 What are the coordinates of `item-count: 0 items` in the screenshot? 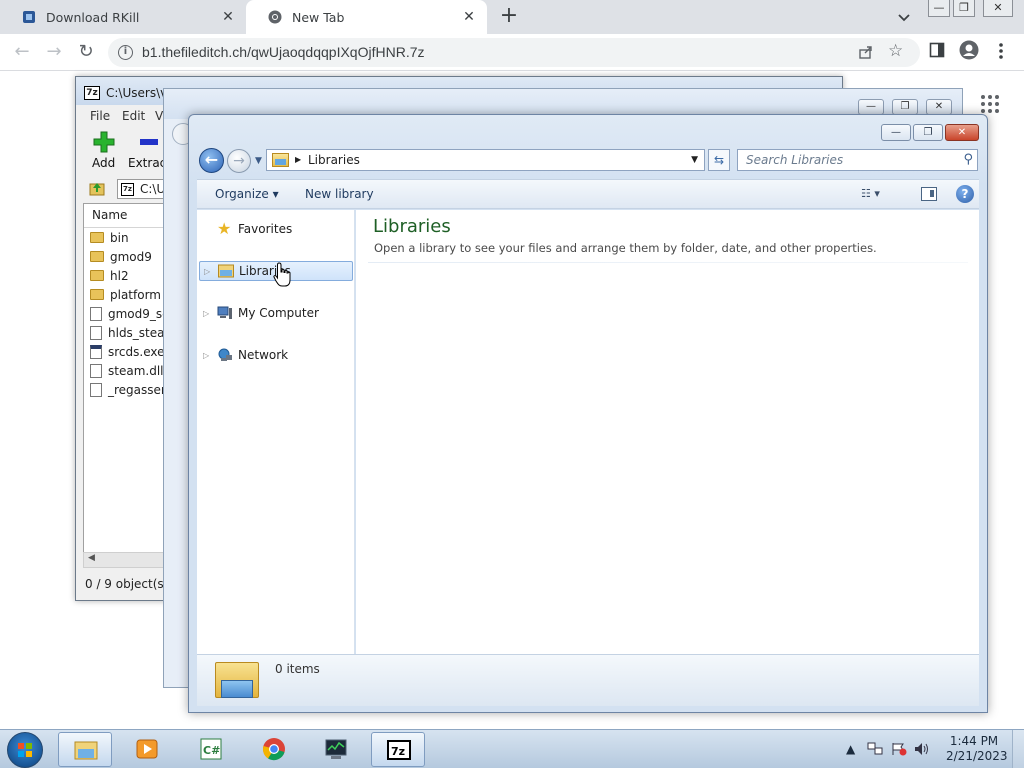 It's located at (297, 669).